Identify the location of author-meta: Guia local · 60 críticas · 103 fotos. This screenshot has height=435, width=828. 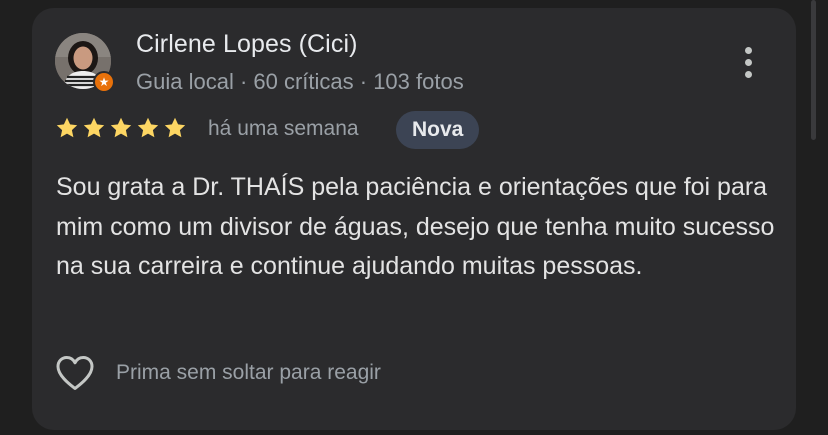
(300, 82).